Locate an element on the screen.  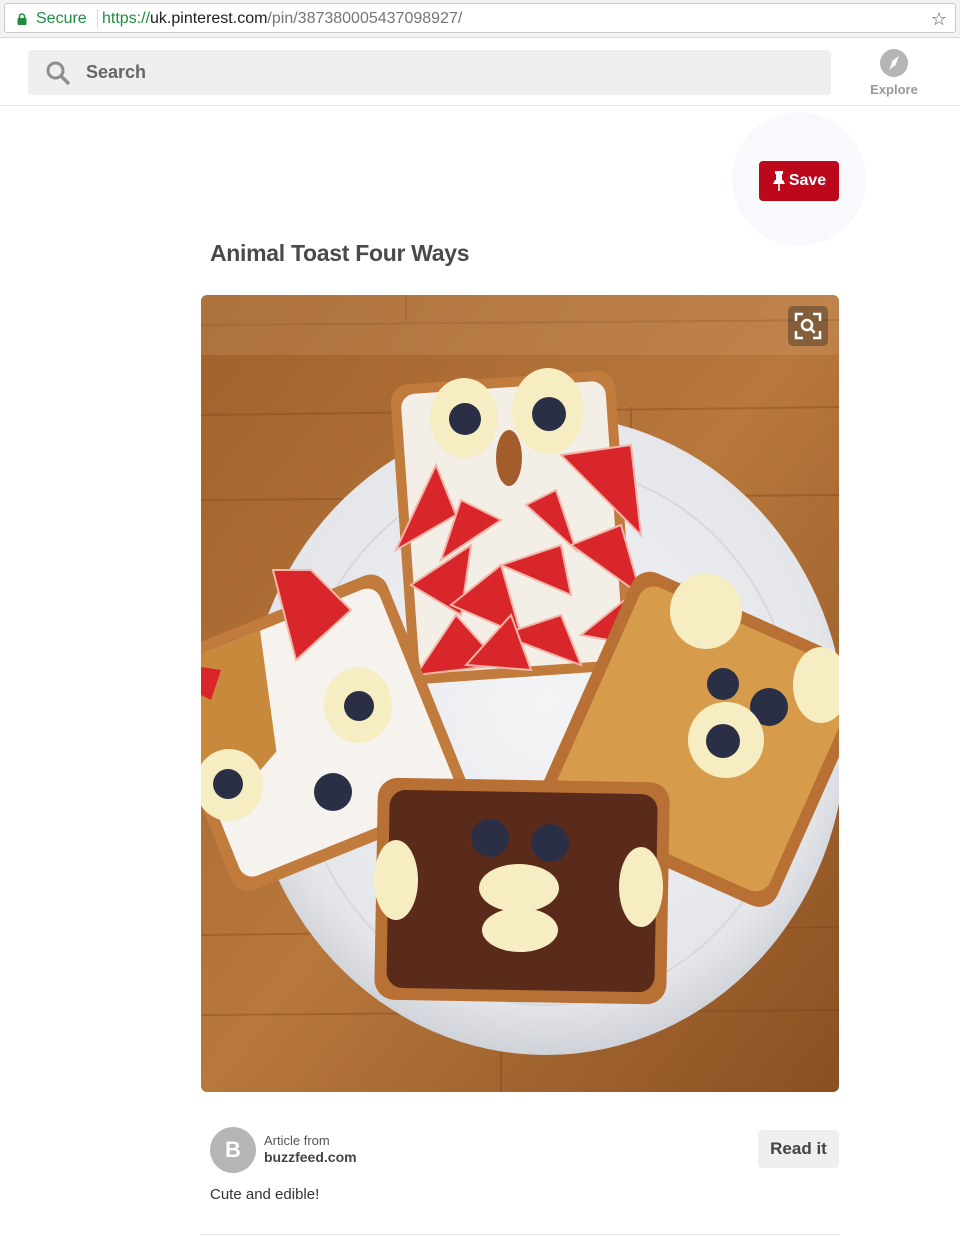
url-divider is located at coordinates (97, 19).